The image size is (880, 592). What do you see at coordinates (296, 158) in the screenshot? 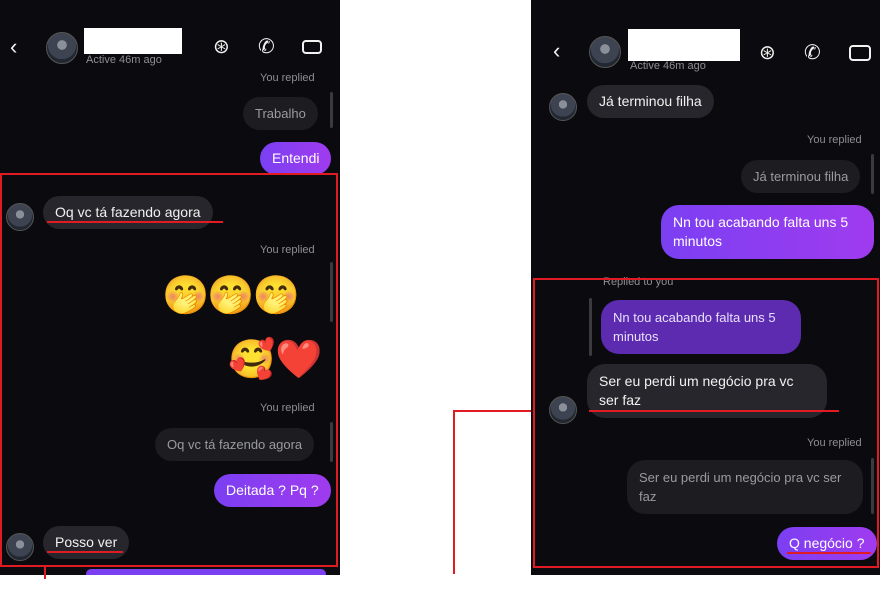
I see `outgoing-message: Entendi` at bounding box center [296, 158].